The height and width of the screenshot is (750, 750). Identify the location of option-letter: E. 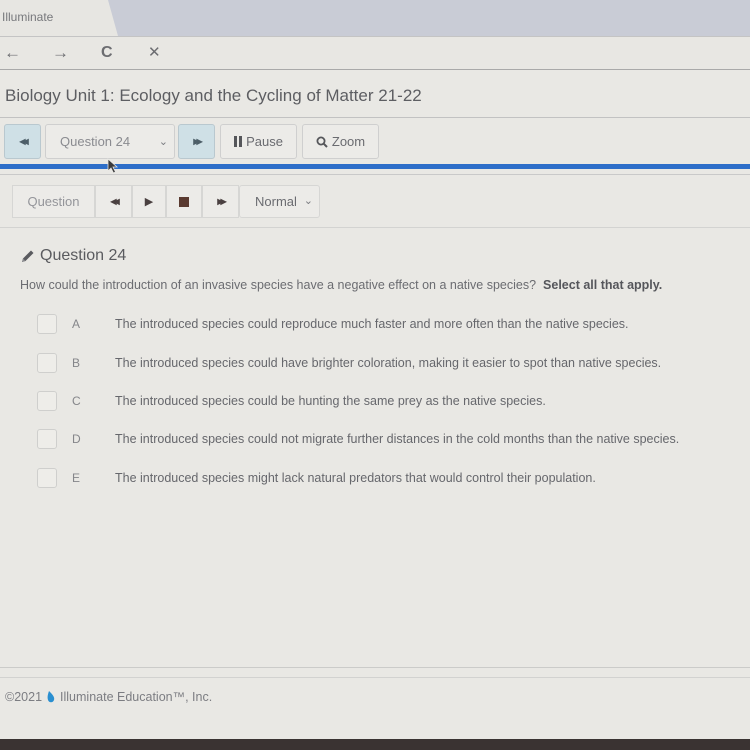
(76, 478).